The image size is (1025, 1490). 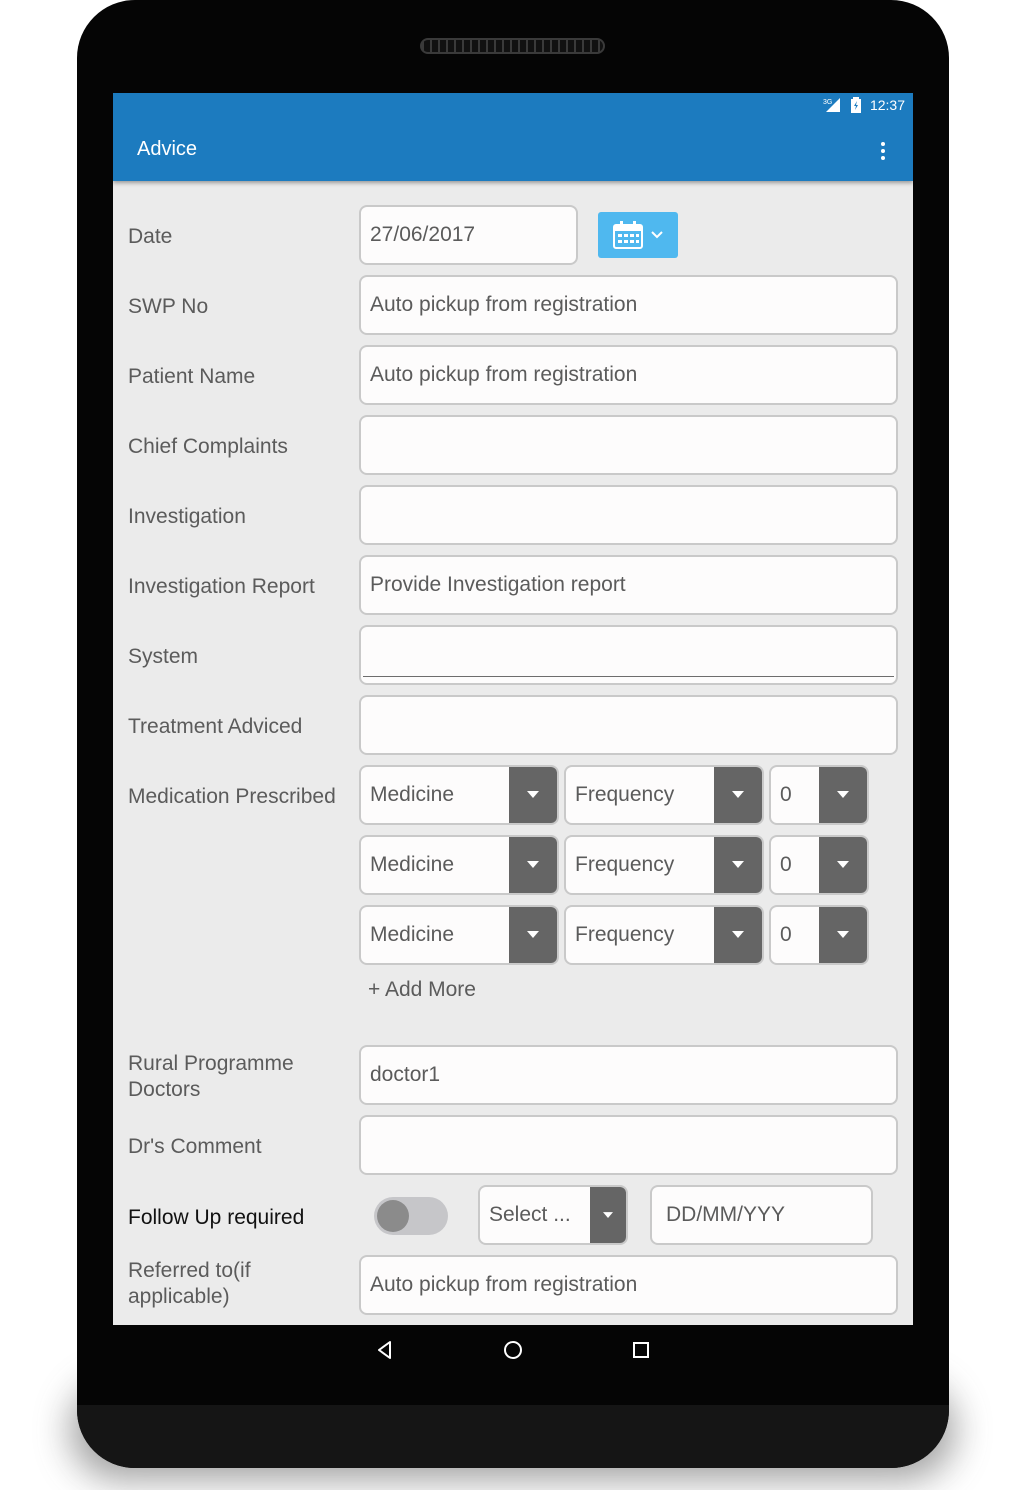 What do you see at coordinates (628, 1075) in the screenshot?
I see `rural-doctors-field: doctor1` at bounding box center [628, 1075].